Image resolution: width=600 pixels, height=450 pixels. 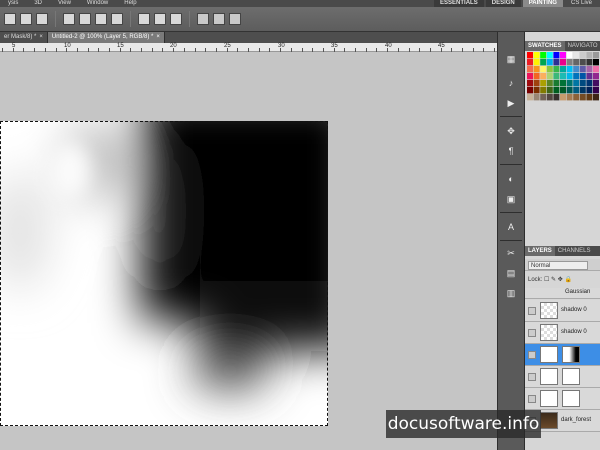 What do you see at coordinates (511, 273) in the screenshot?
I see `layer-comps-icon: ▤` at bounding box center [511, 273].